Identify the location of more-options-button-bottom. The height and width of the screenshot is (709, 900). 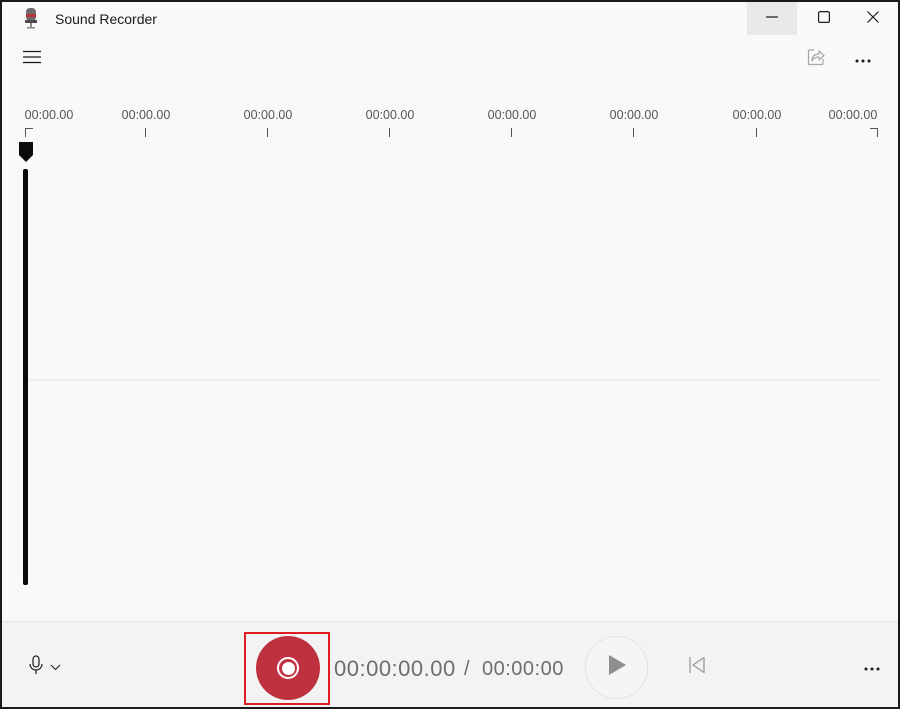
(872, 667).